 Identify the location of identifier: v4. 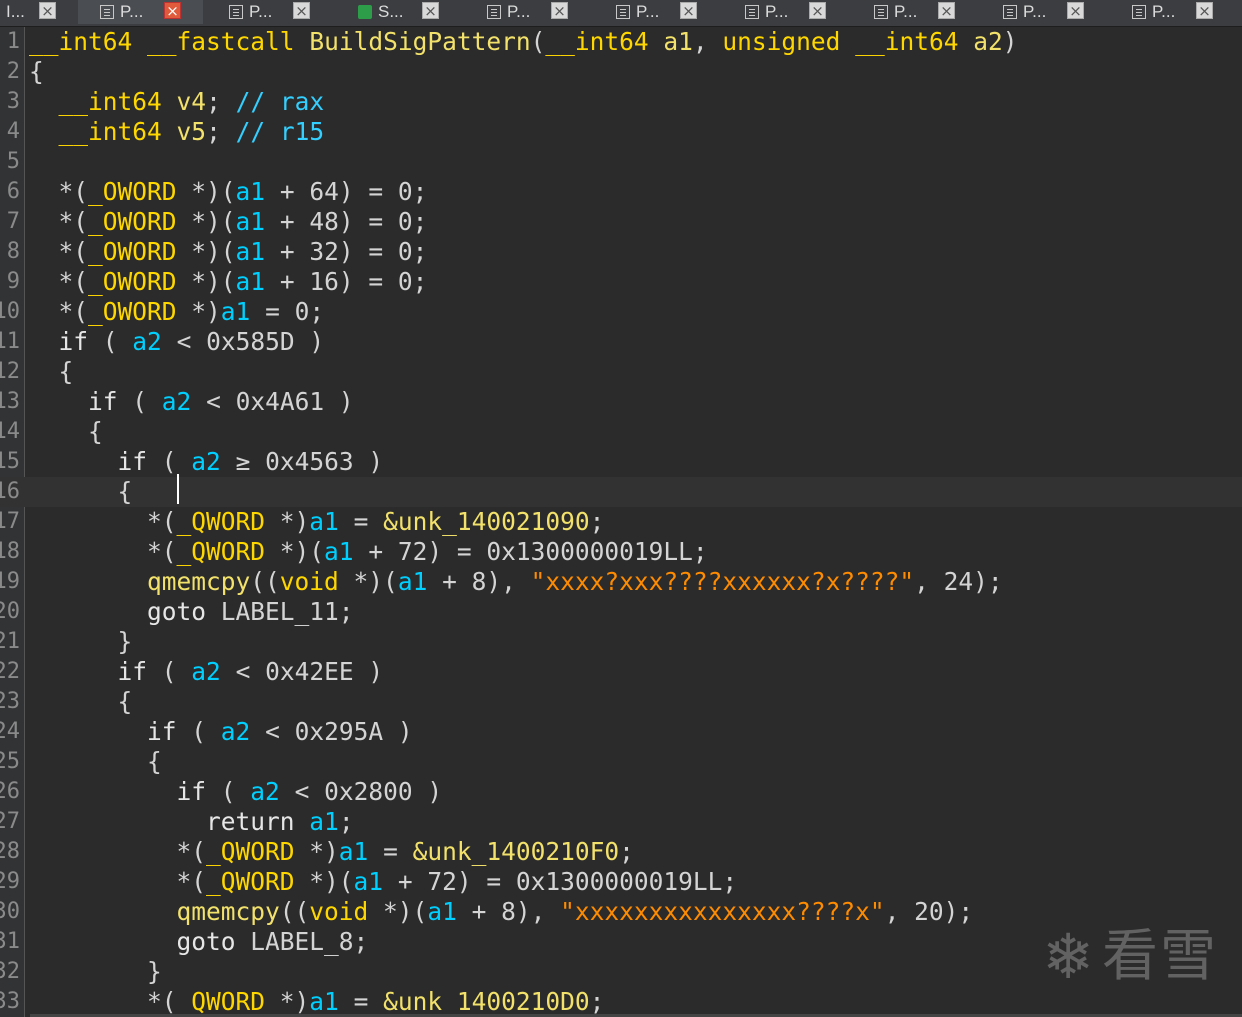
(192, 101).